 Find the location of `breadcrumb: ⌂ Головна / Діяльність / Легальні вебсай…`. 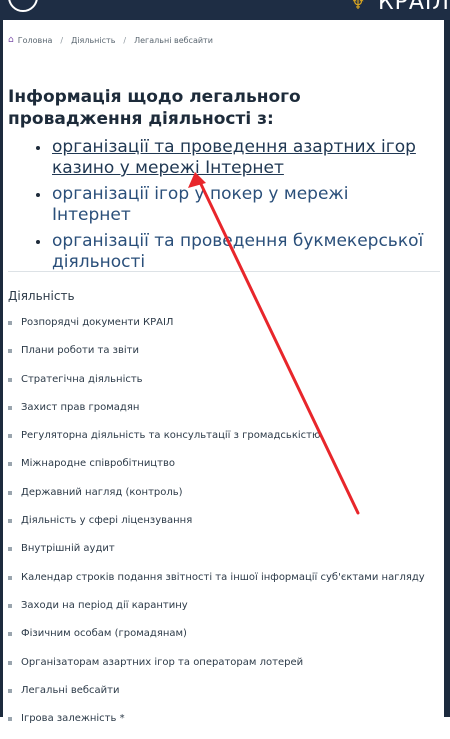

breadcrumb: ⌂ Головна / Діяльність / Легальні вебсай… is located at coordinates (110, 40).